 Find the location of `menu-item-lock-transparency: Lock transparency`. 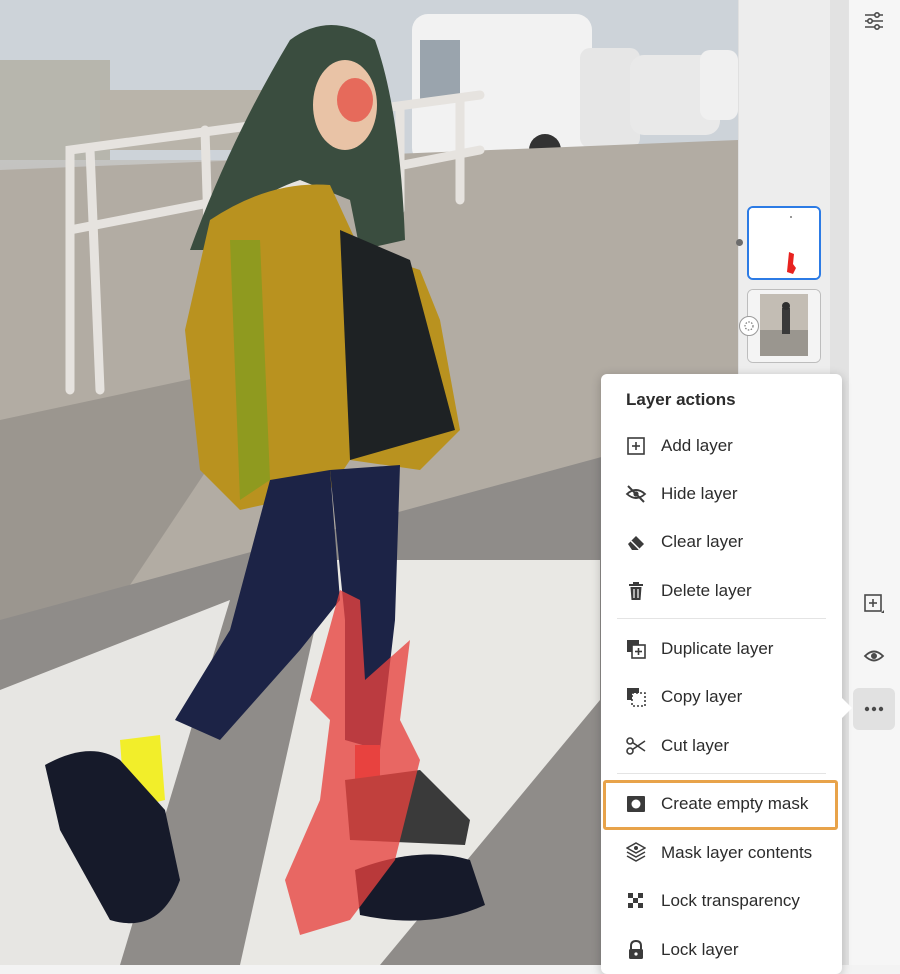

menu-item-lock-transparency: Lock transparency is located at coordinates (721, 901).